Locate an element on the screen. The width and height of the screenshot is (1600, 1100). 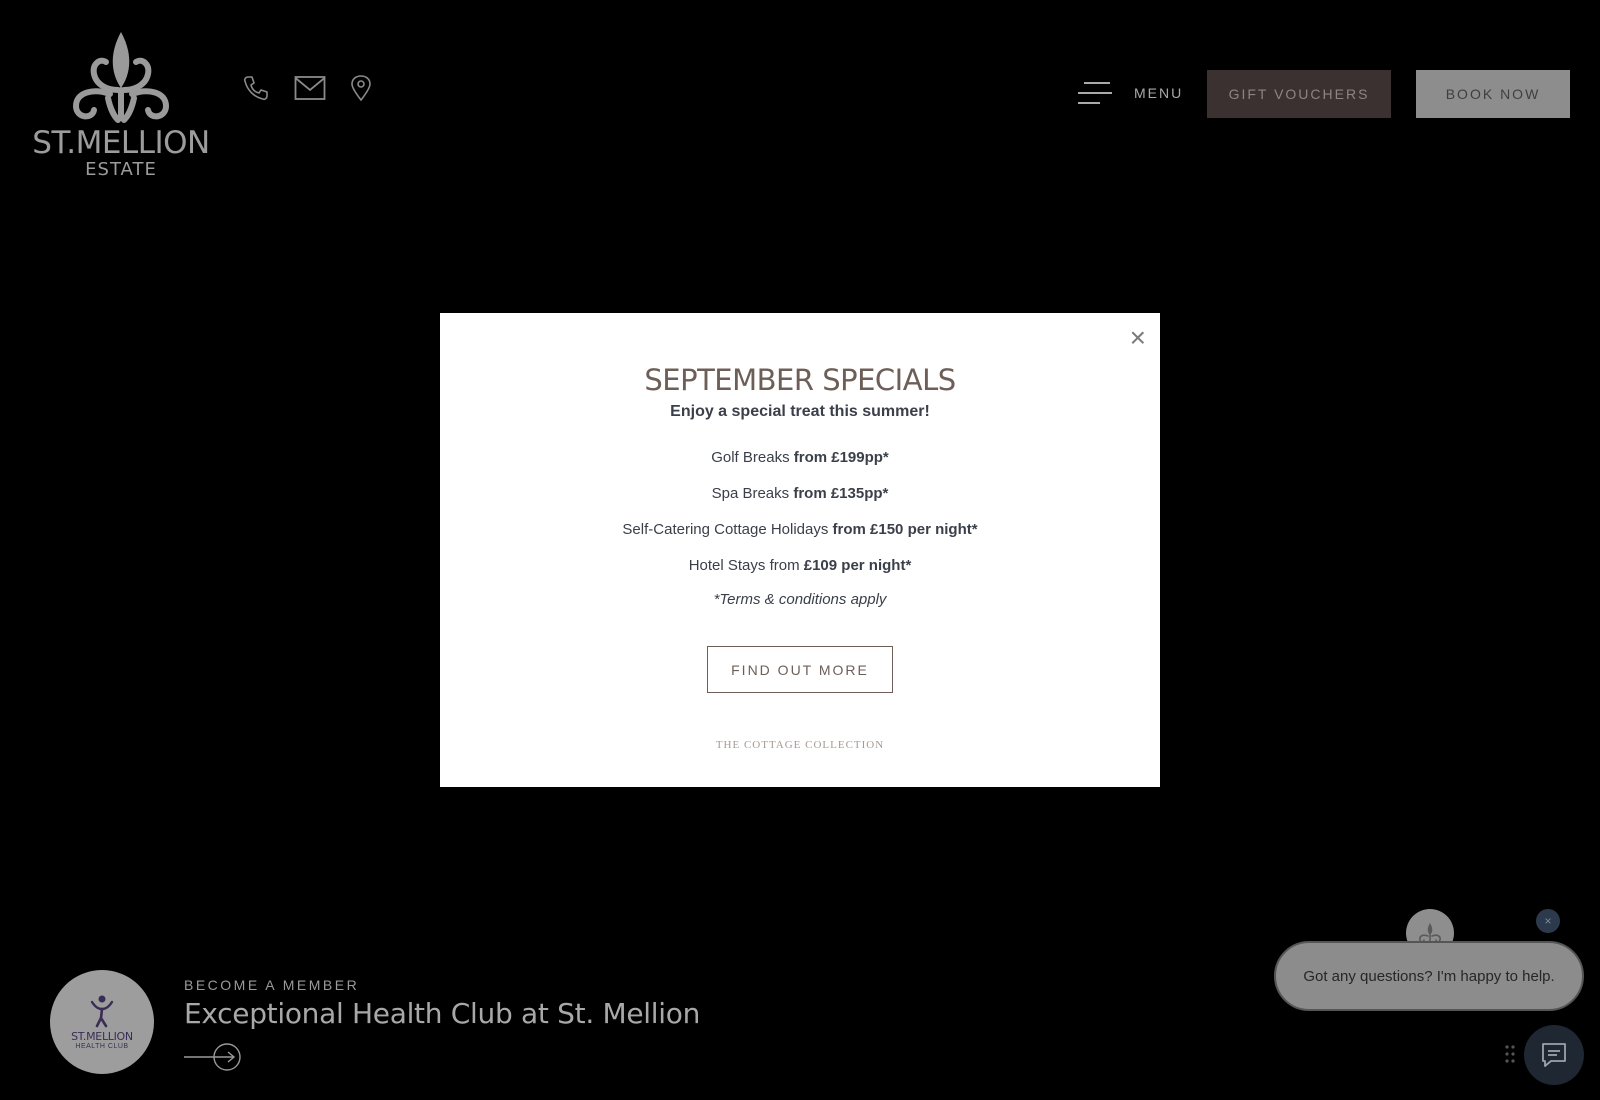
hamburger-icon is located at coordinates (1095, 93).